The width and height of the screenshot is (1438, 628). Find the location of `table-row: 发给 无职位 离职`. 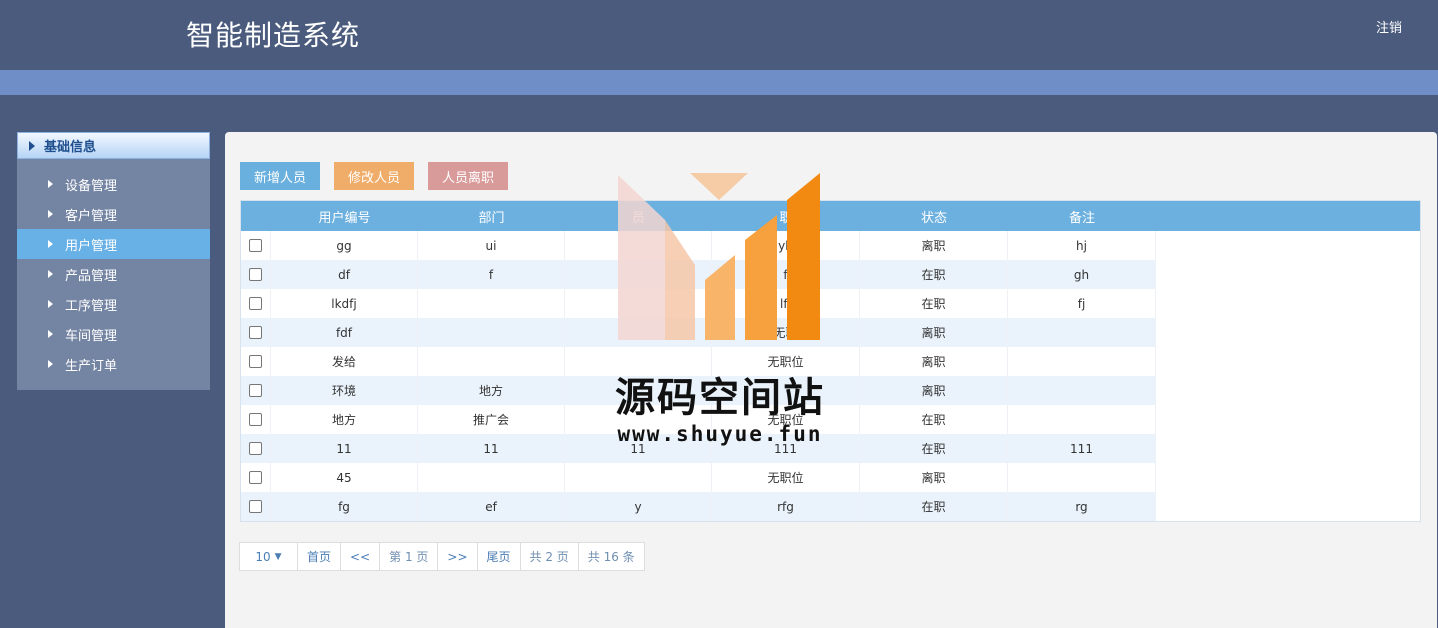

table-row: 发给 无职位 离职 is located at coordinates (830, 361).